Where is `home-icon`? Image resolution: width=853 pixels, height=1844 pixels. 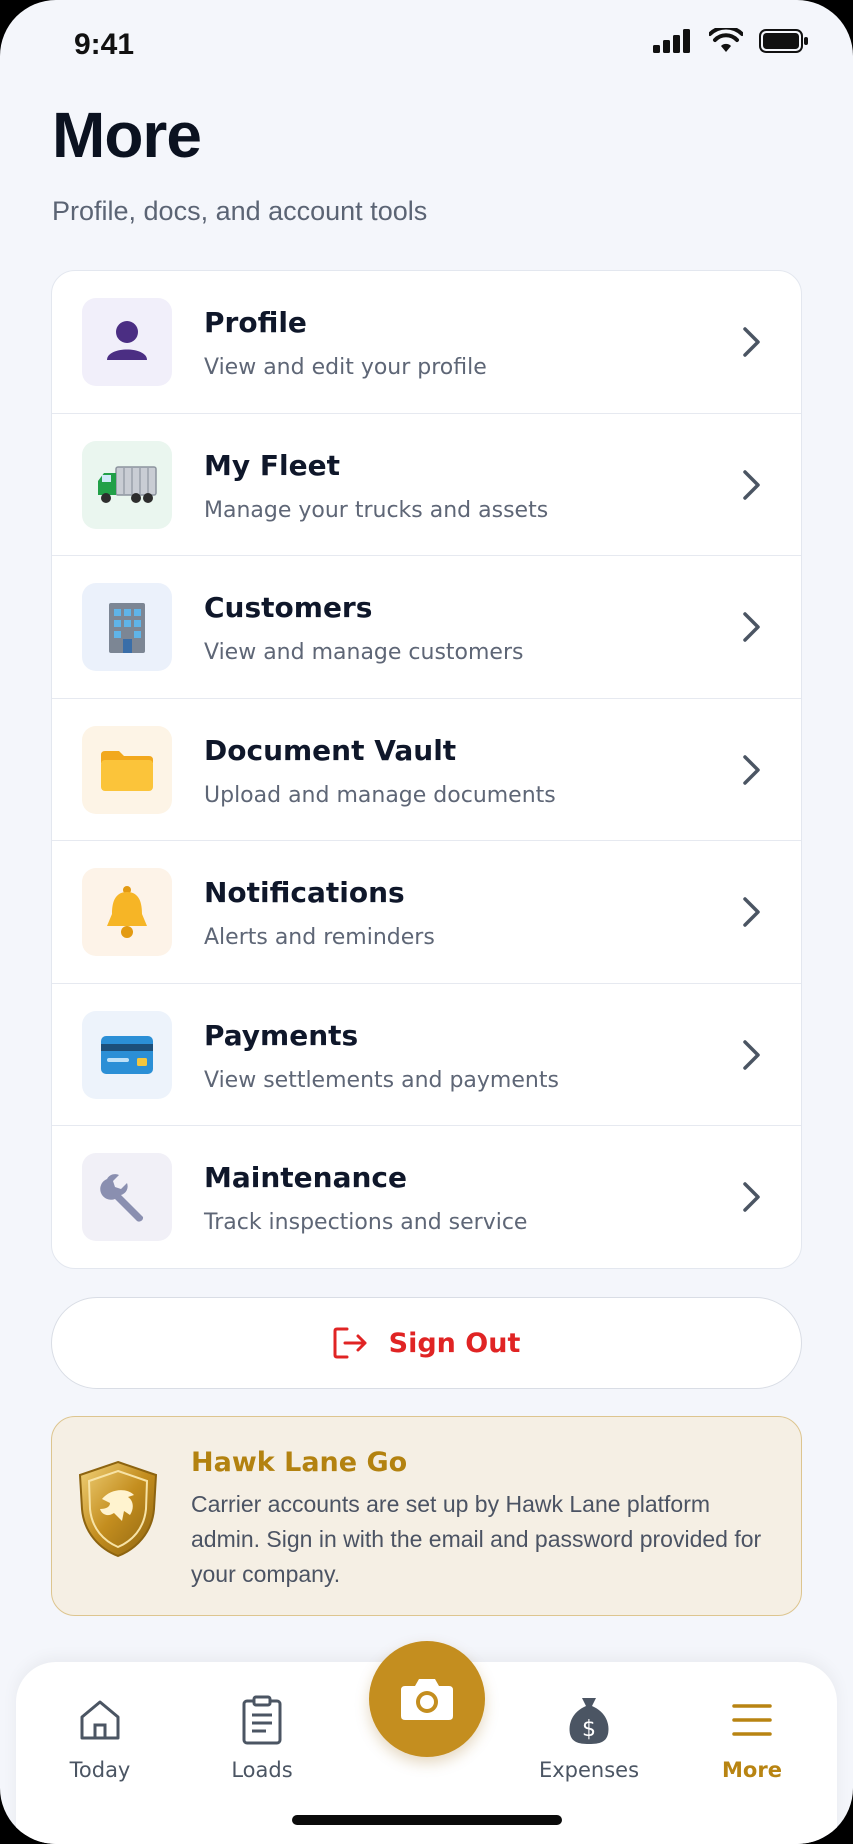
home-icon is located at coordinates (100, 1720).